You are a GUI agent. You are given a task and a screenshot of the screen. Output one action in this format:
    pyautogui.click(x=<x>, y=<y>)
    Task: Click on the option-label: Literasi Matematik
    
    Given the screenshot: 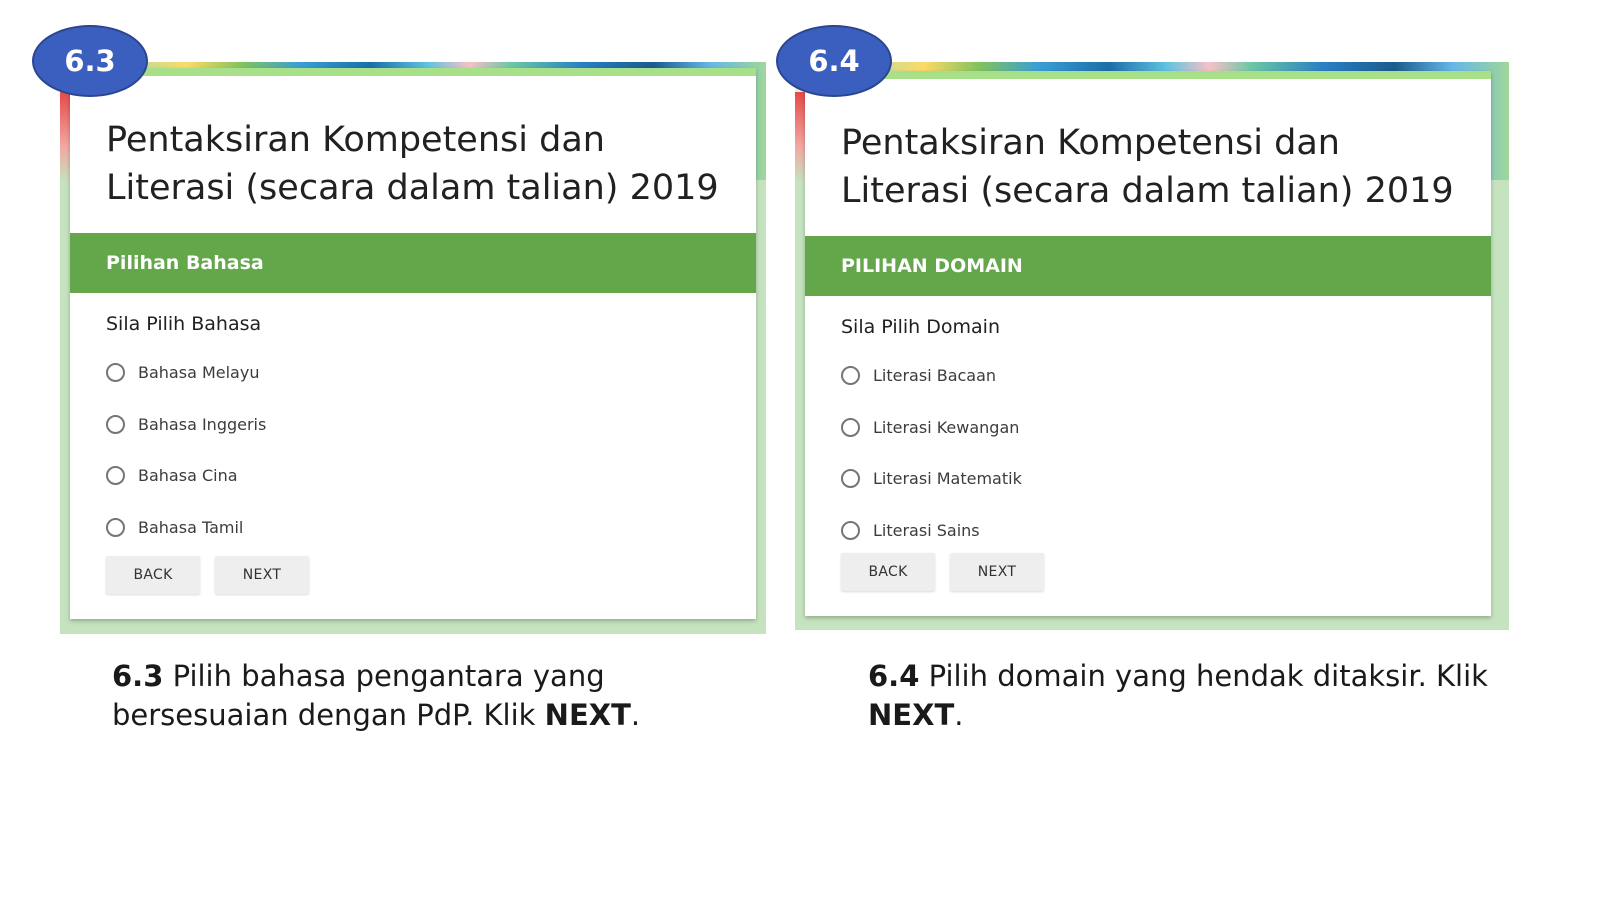 What is the action you would take?
    pyautogui.click(x=947, y=478)
    